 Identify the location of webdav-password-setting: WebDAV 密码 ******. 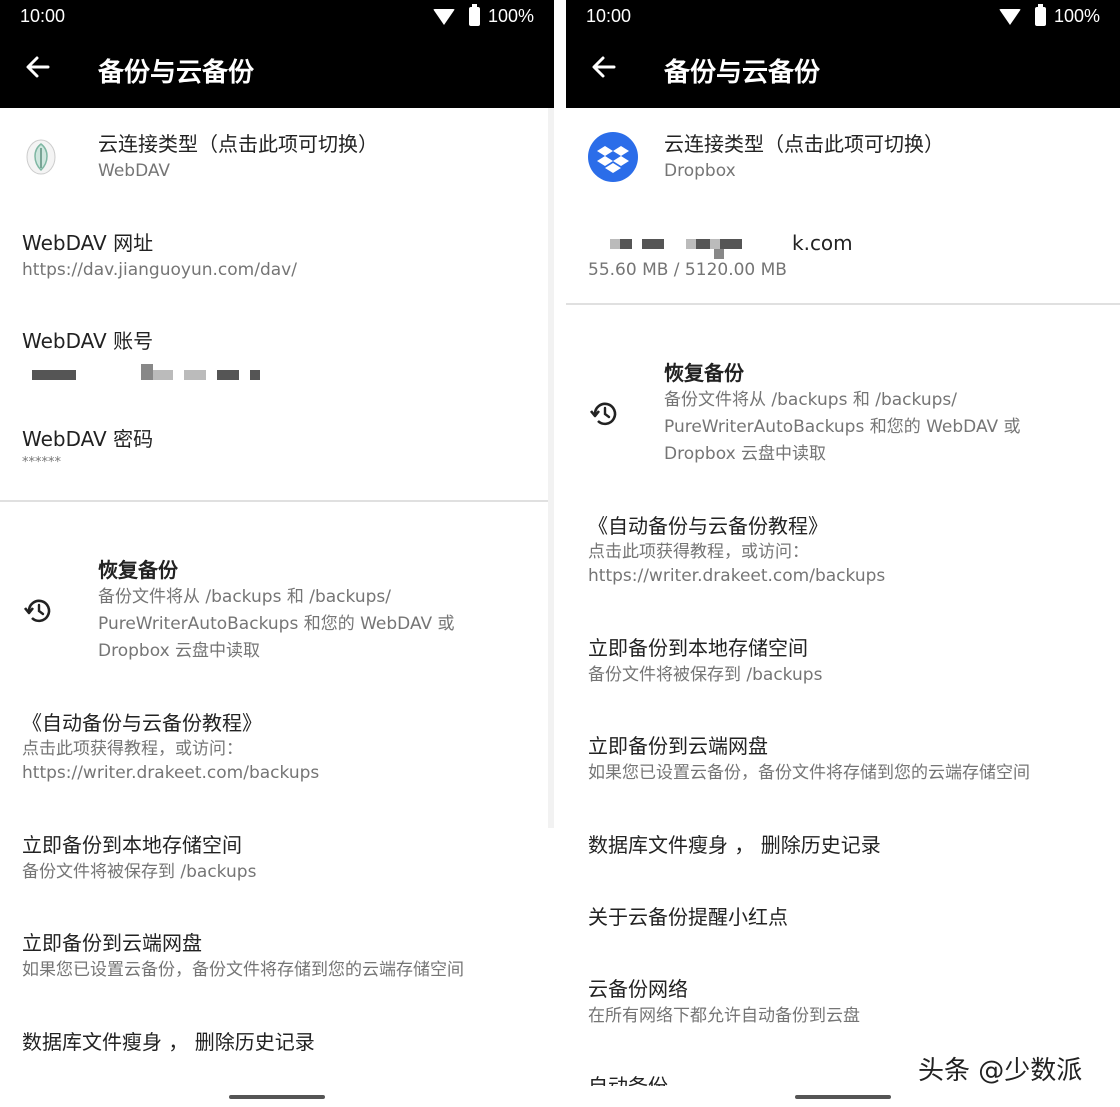
(279, 449).